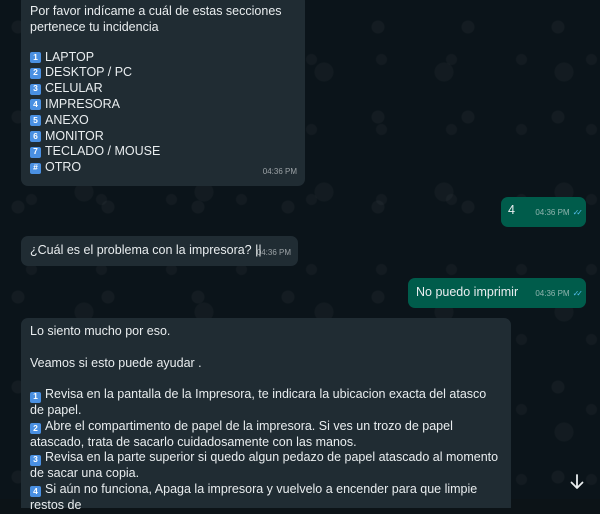  Describe the element at coordinates (70, 56) in the screenshot. I see `option-label: LAPTOP` at that location.